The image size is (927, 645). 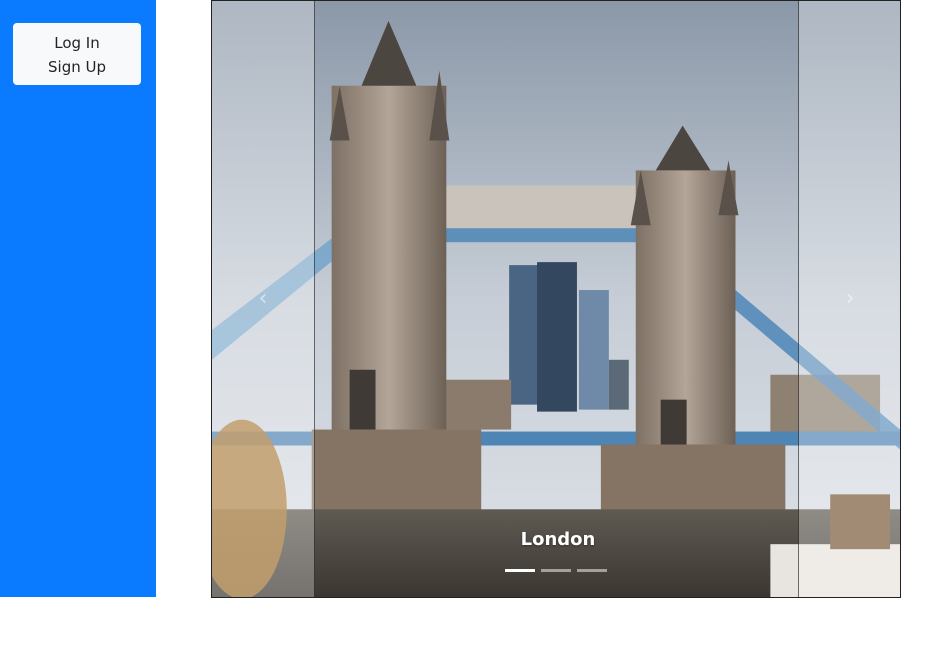 I want to click on carousel-next-button: ›, so click(x=849, y=299).